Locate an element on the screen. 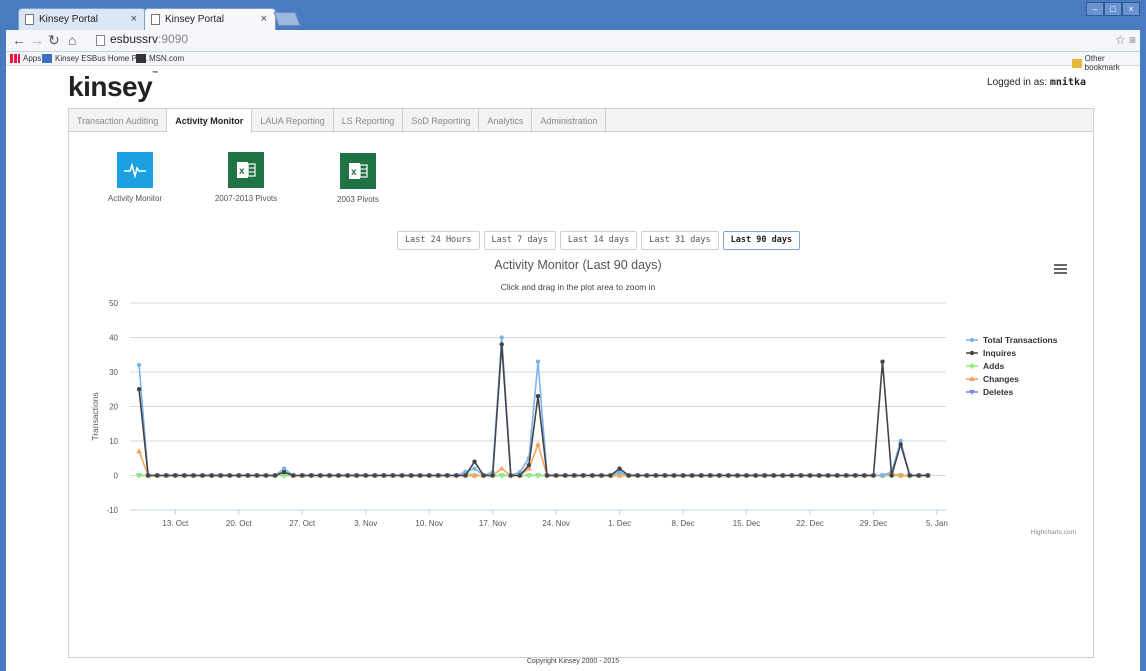 The width and height of the screenshot is (1146, 671). range-button-31-days: Last 31 days is located at coordinates (680, 240).